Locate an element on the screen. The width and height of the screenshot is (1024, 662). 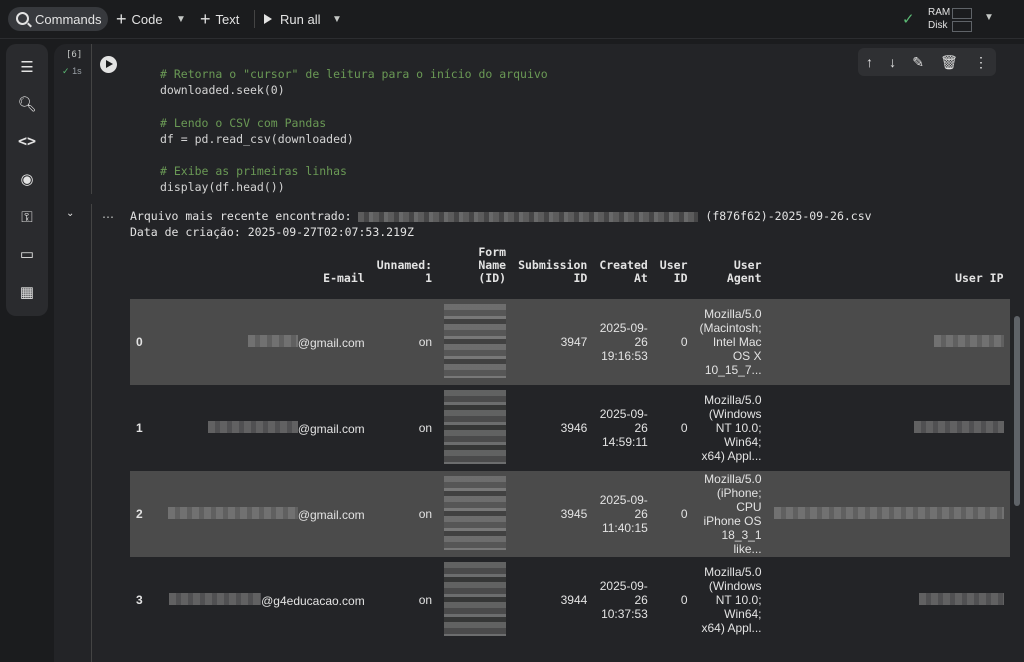
output-line1-prefix: Arquivo mais recente encontrado: is located at coordinates (244, 216).